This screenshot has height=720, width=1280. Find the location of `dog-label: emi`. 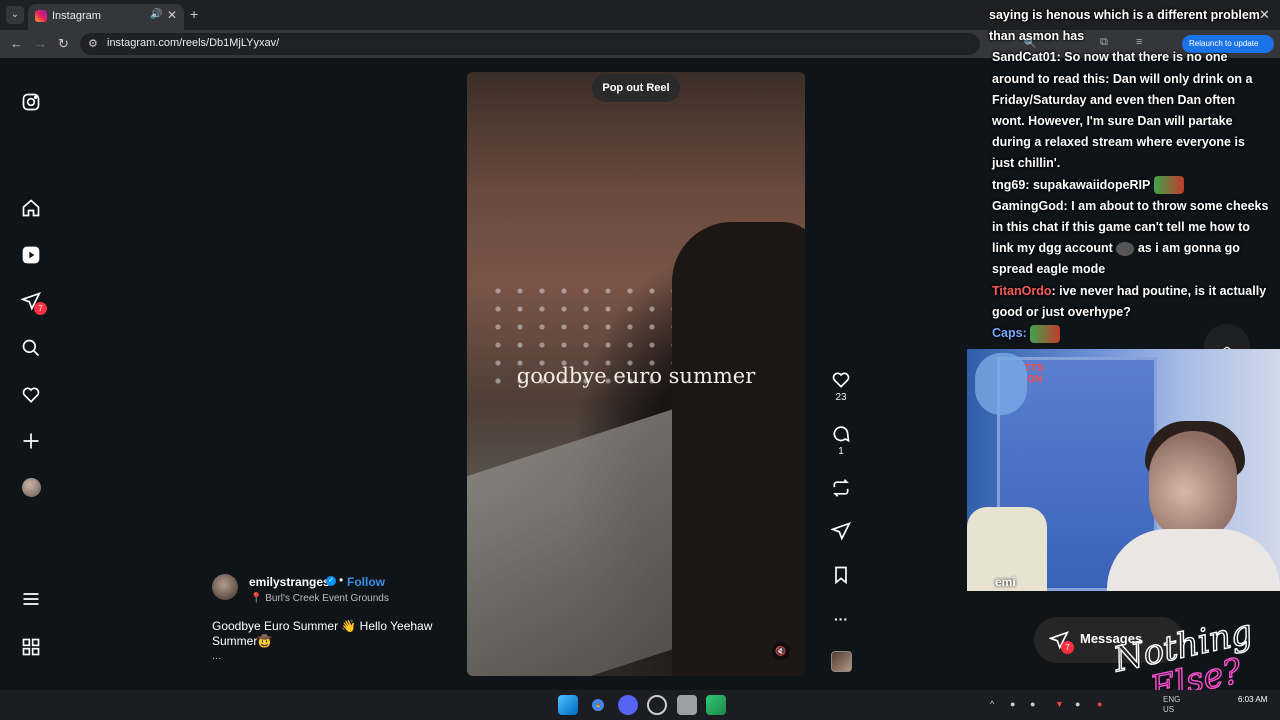

dog-label: emi is located at coordinates (1005, 582).